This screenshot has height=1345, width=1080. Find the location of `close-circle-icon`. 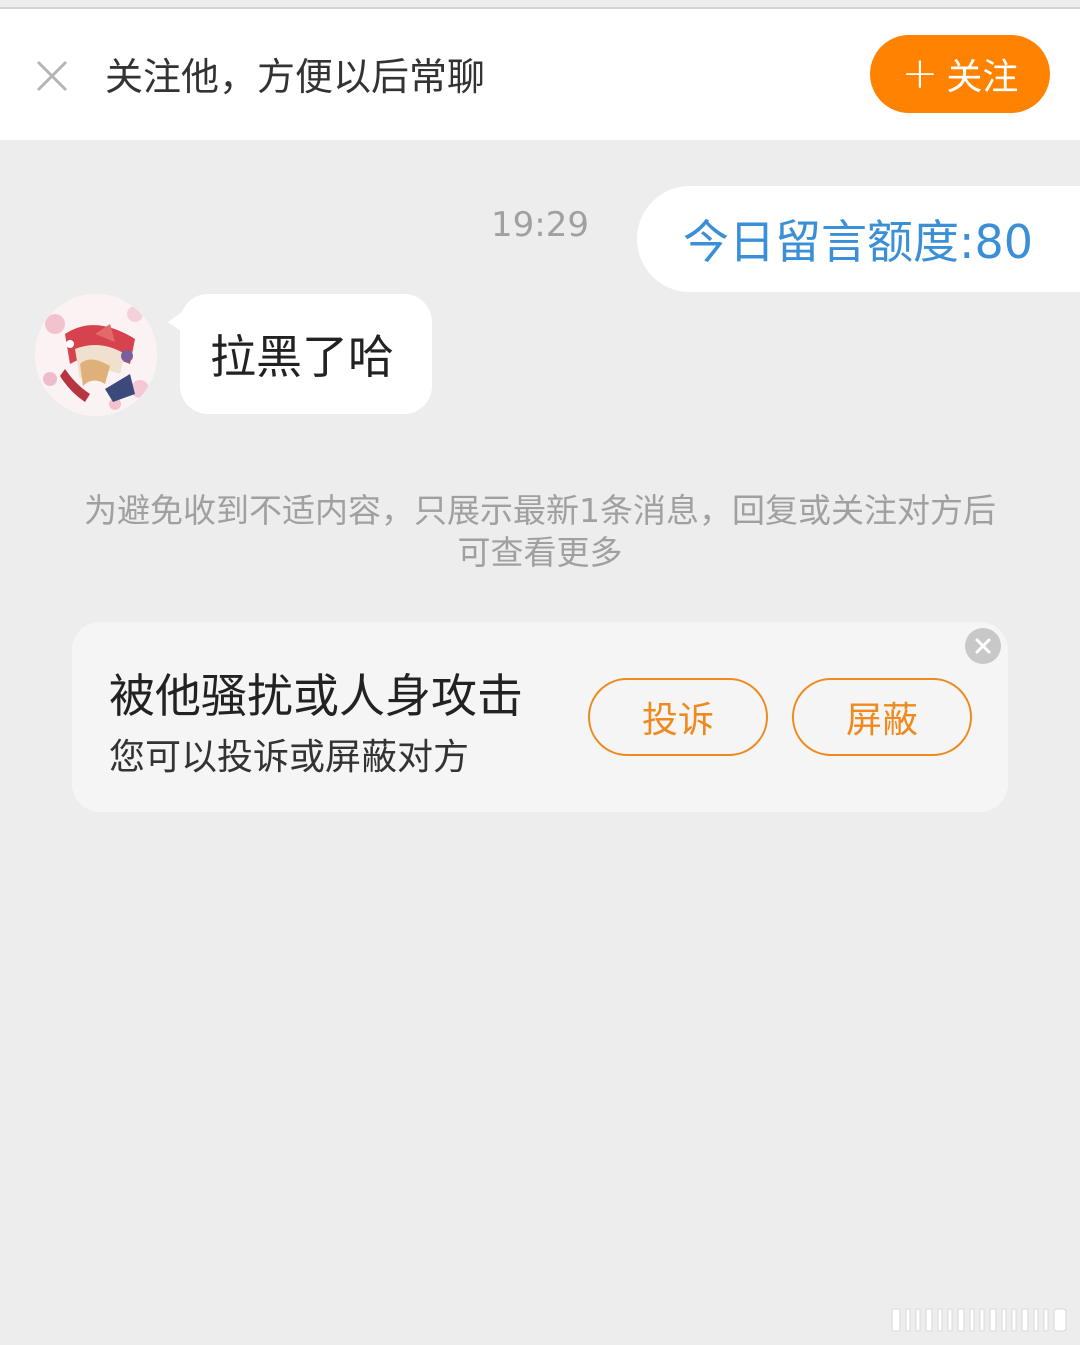

close-circle-icon is located at coordinates (983, 646).